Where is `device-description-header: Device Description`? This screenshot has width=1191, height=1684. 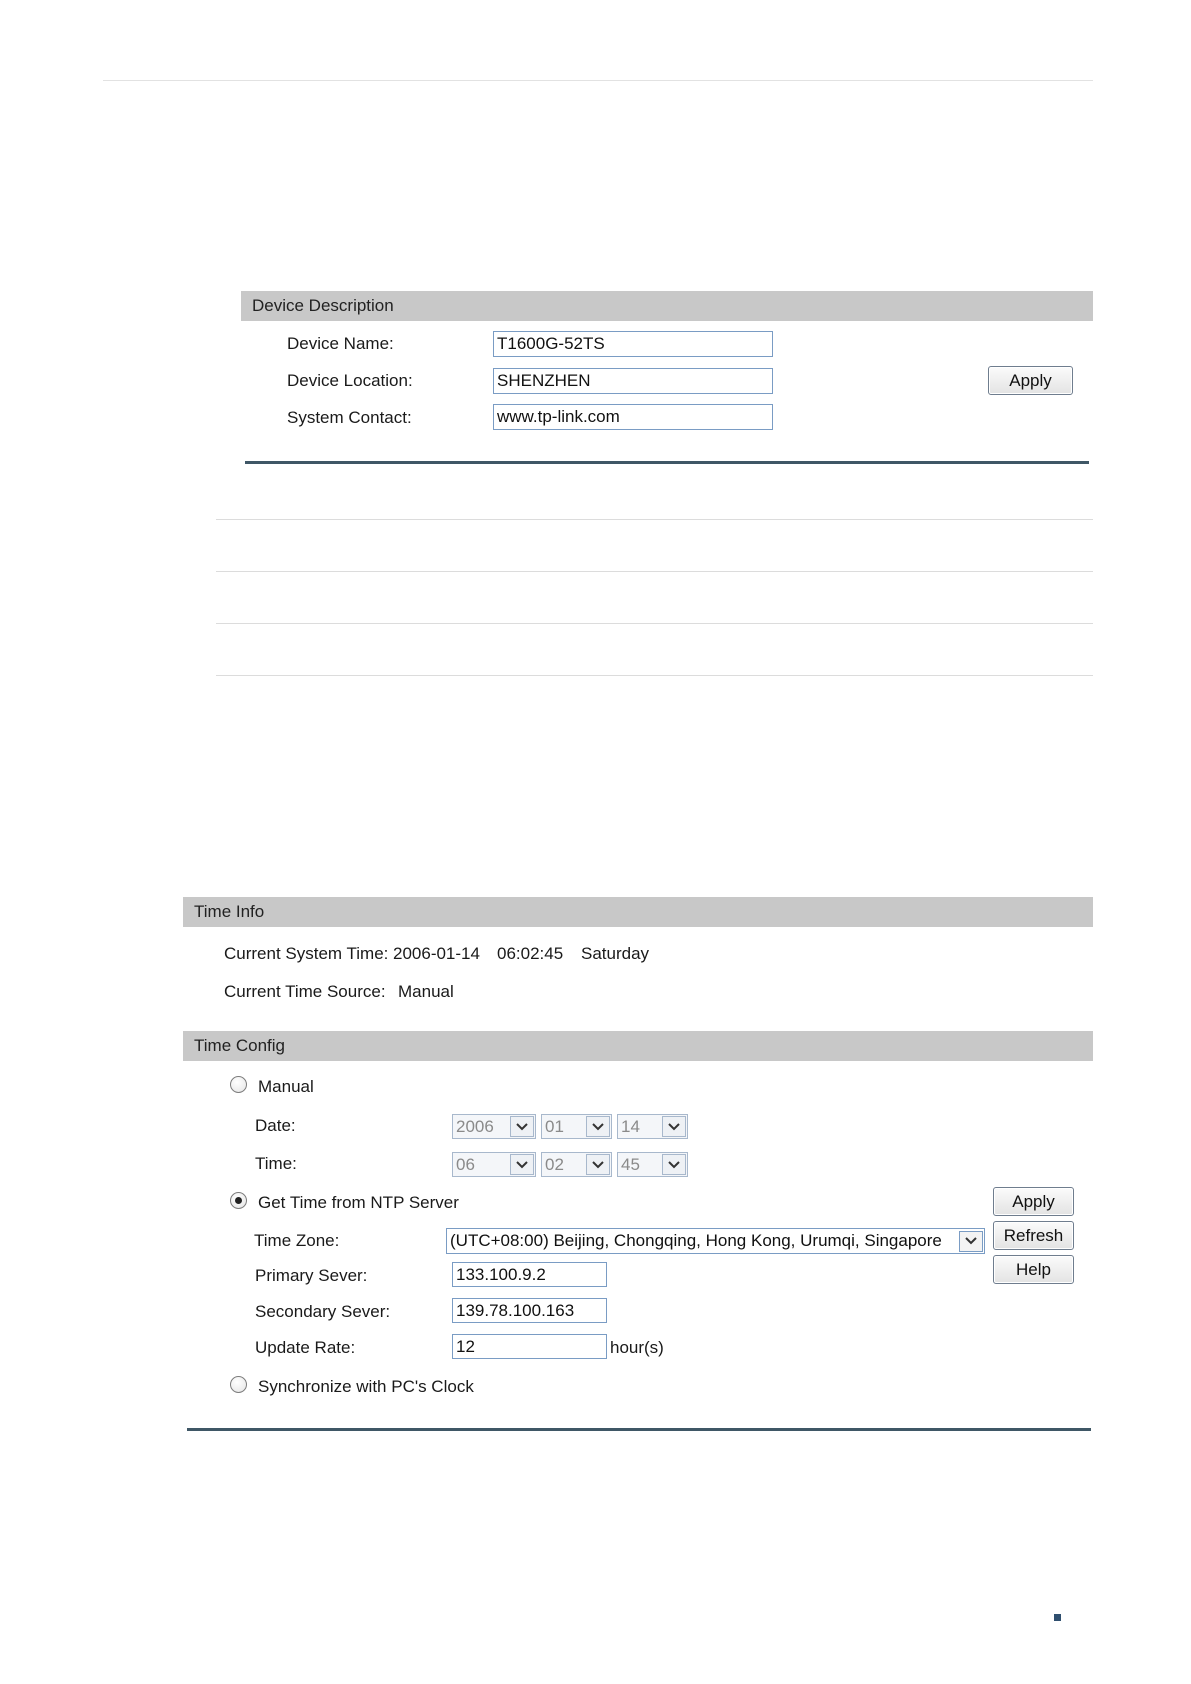
device-description-header: Device Description is located at coordinates (667, 306).